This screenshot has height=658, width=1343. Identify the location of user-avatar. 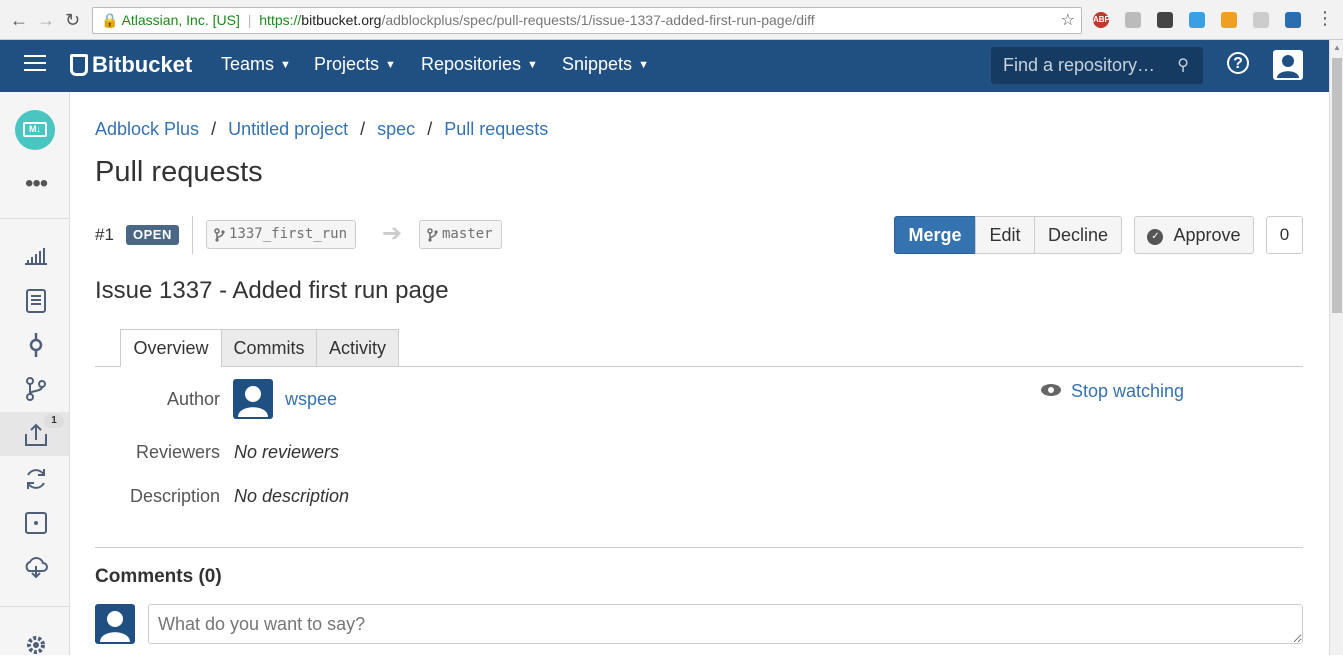
(1288, 65).